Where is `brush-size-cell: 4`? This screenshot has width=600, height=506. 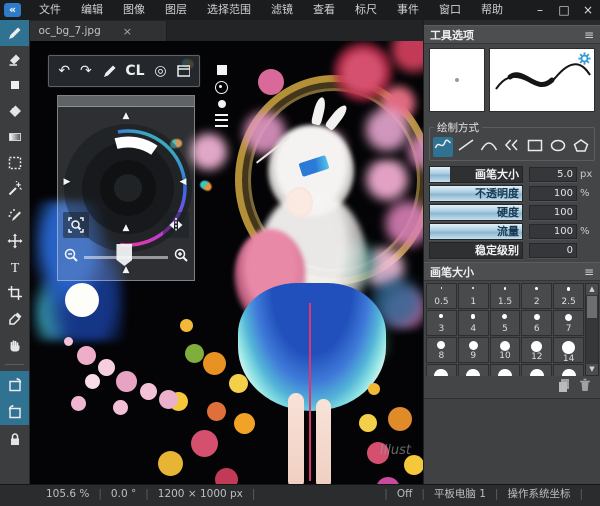 brush-size-cell: 4 is located at coordinates (473, 323).